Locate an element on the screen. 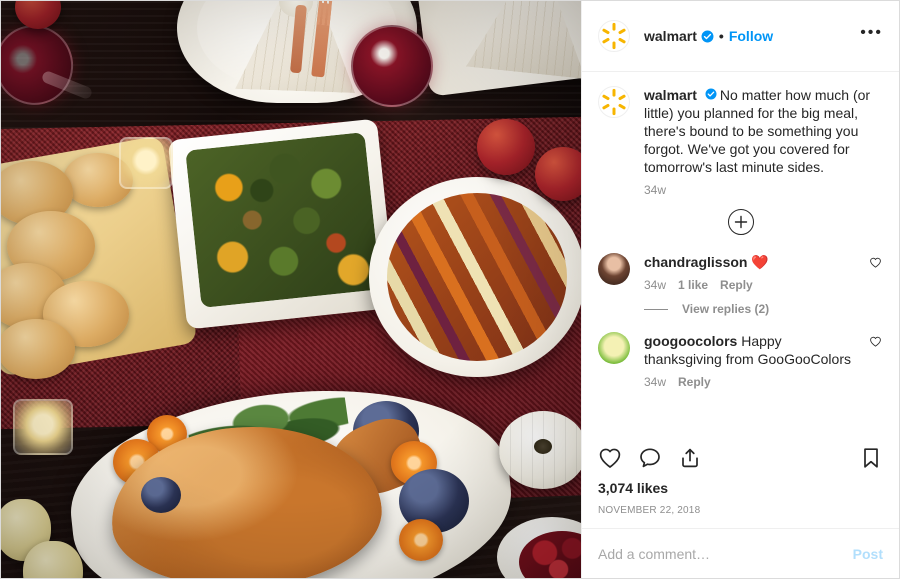 Image resolution: width=900 pixels, height=579 pixels. add-comment-bar: Post is located at coordinates (740, 553).